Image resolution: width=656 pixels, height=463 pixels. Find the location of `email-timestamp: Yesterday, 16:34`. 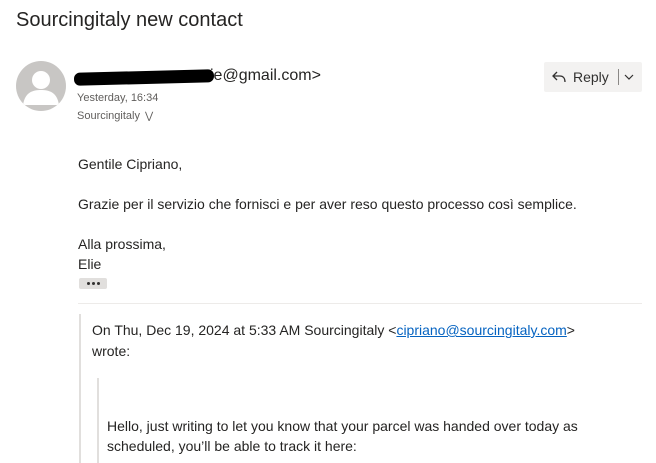

email-timestamp: Yesterday, 16:34 is located at coordinates (118, 98).